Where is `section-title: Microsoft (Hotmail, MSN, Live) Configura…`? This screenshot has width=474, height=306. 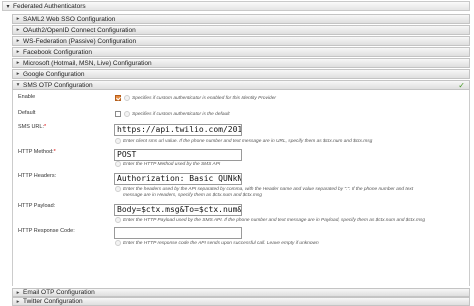 section-title: Microsoft (Hotmail, MSN, Live) Configura… is located at coordinates (87, 63).